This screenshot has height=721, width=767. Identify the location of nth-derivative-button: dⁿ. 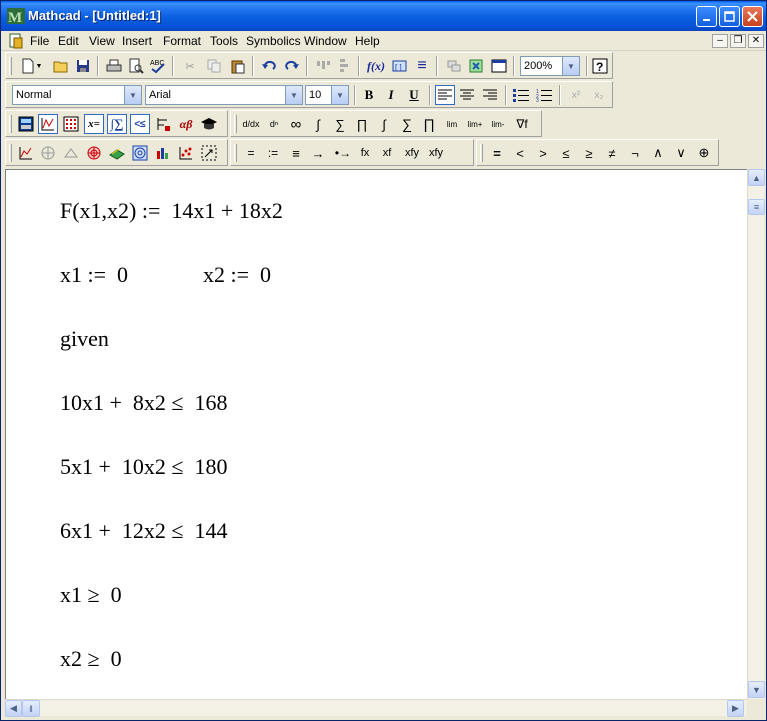
(274, 124).